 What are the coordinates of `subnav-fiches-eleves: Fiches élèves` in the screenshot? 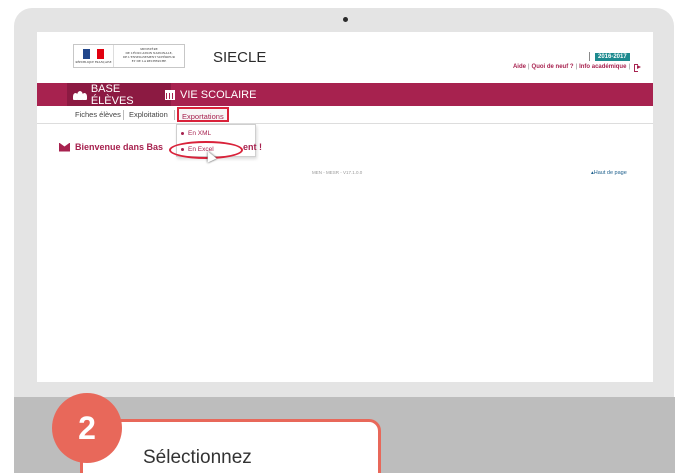 It's located at (98, 114).